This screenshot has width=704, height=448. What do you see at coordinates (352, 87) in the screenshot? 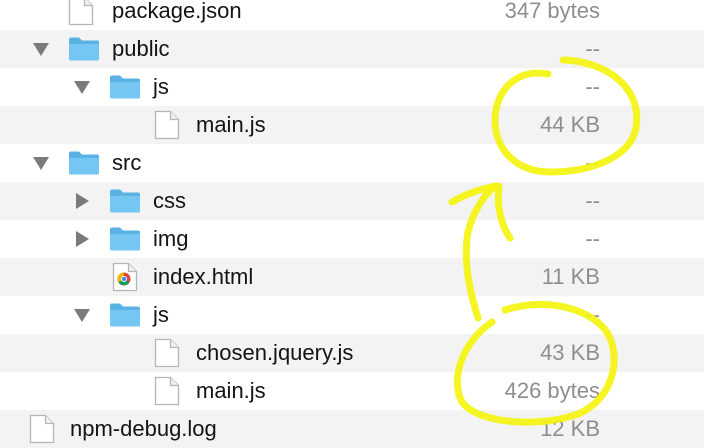
I see `folder-row-public-js: js --` at bounding box center [352, 87].